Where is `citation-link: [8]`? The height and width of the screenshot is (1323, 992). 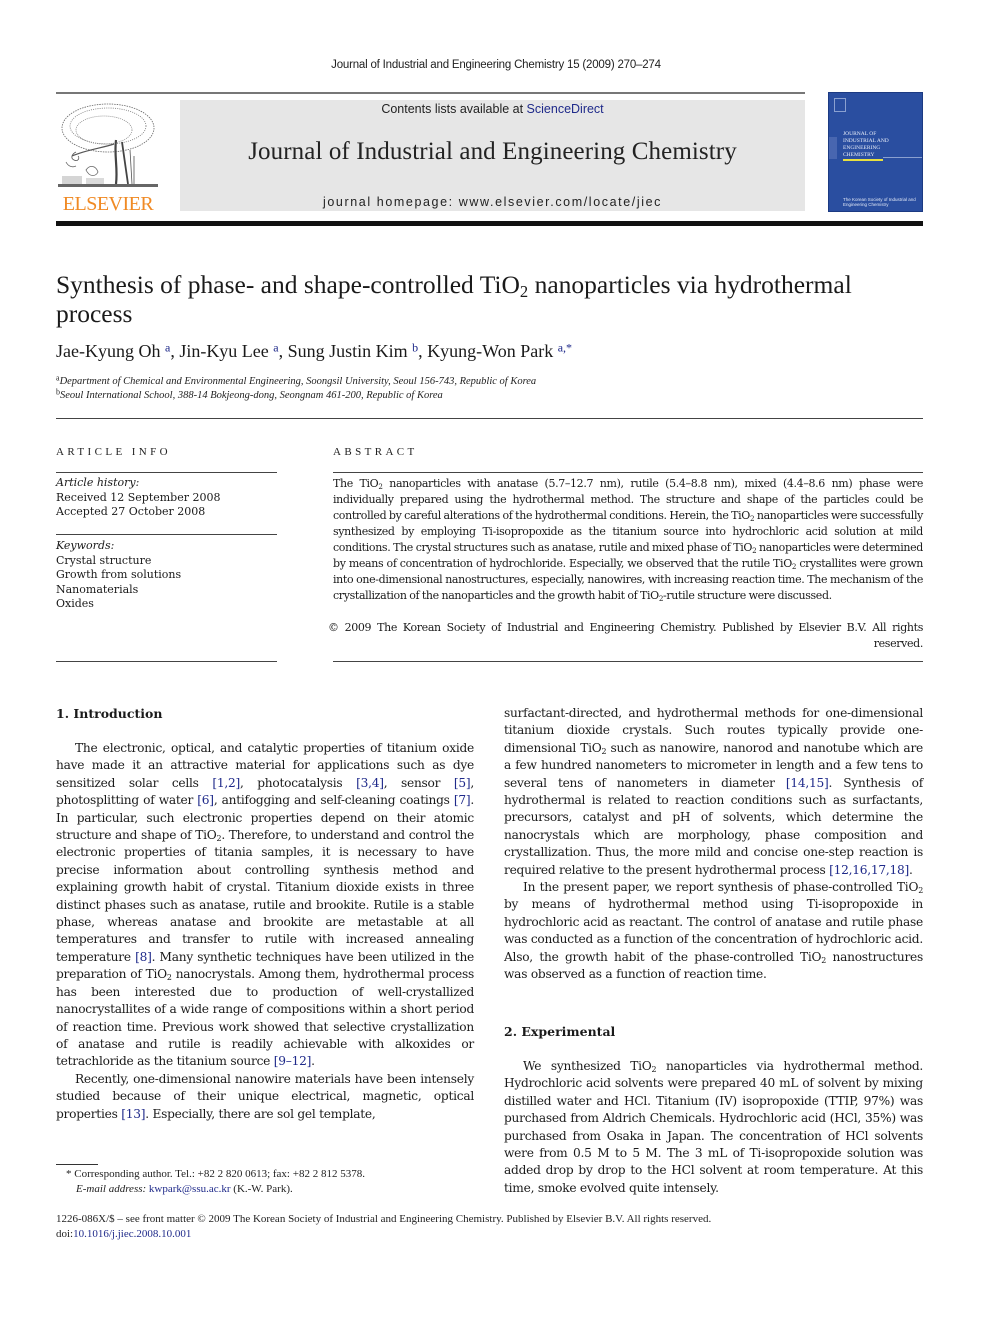 citation-link: [8] is located at coordinates (143, 957).